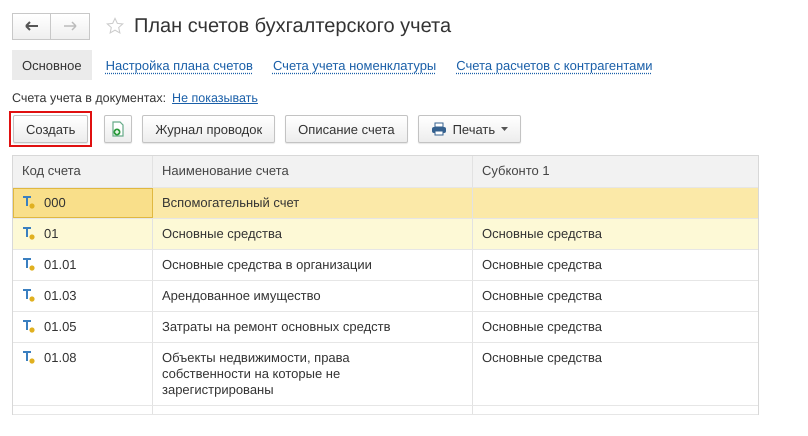 This screenshot has width=808, height=436. Describe the element at coordinates (50, 129) in the screenshot. I see `toolbar-button: Создать` at that location.